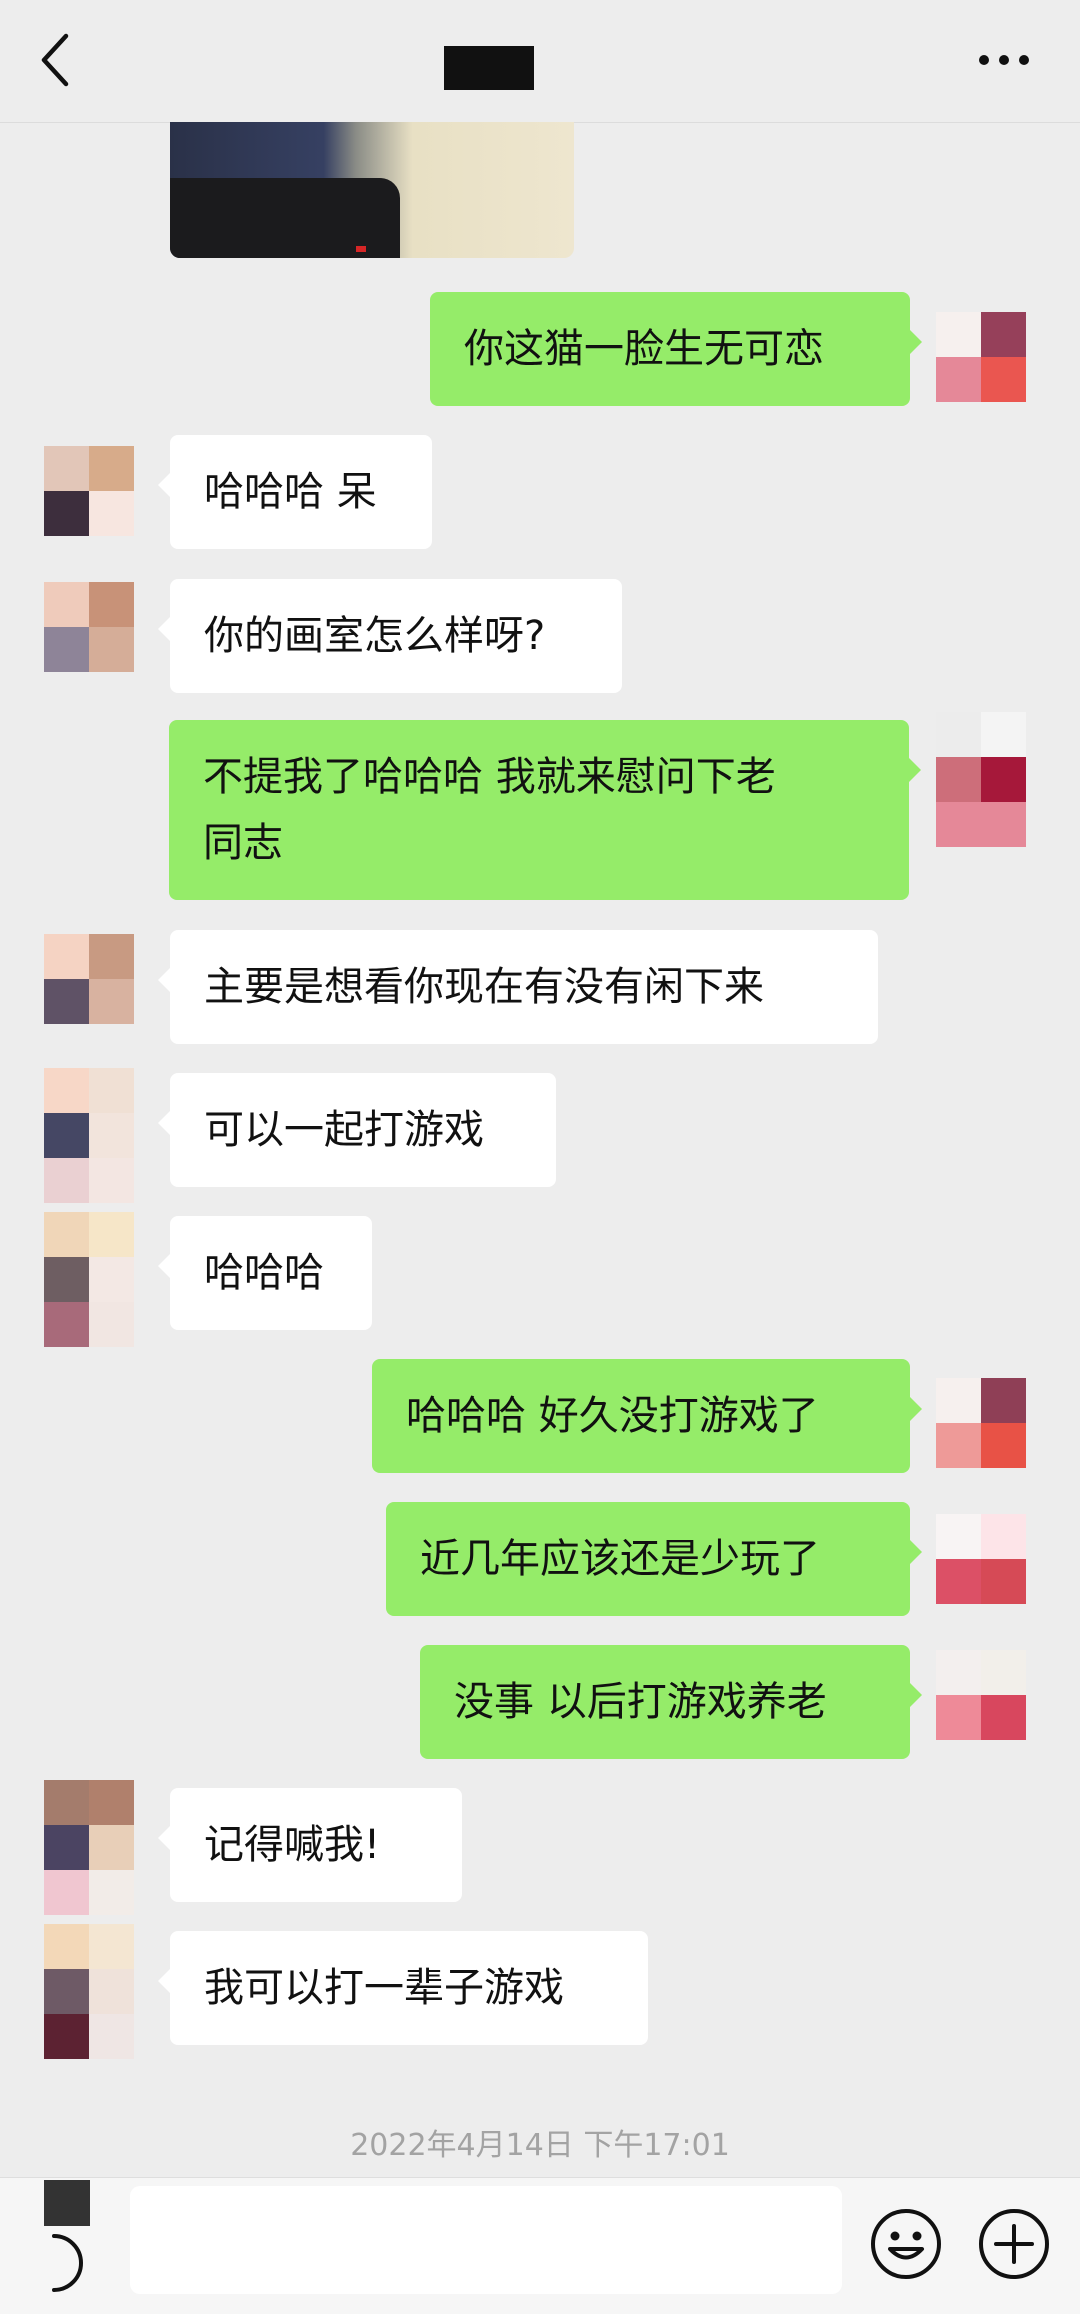  Describe the element at coordinates (403, 1988) in the screenshot. I see `message-bubble: 我可以打一辈子游戏` at that location.